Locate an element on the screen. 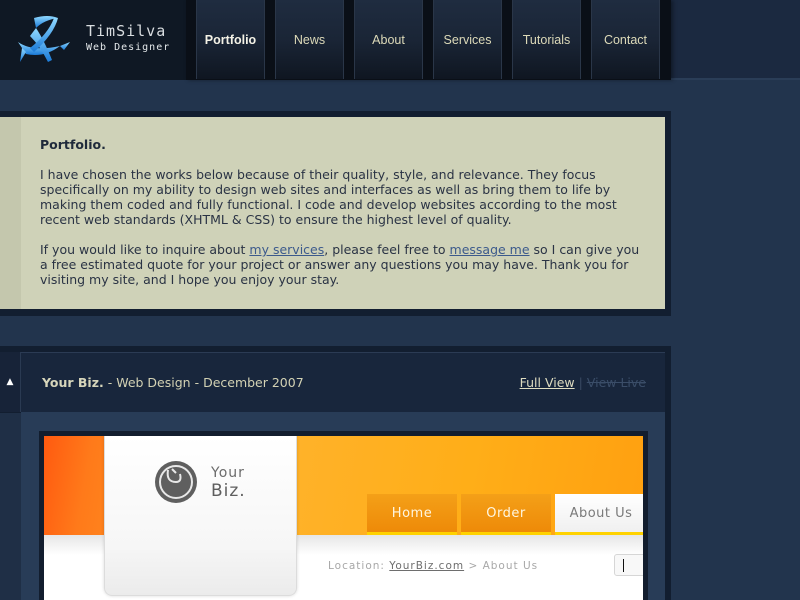 This screenshot has width=800, height=600. text: , please feel free to is located at coordinates (387, 249).